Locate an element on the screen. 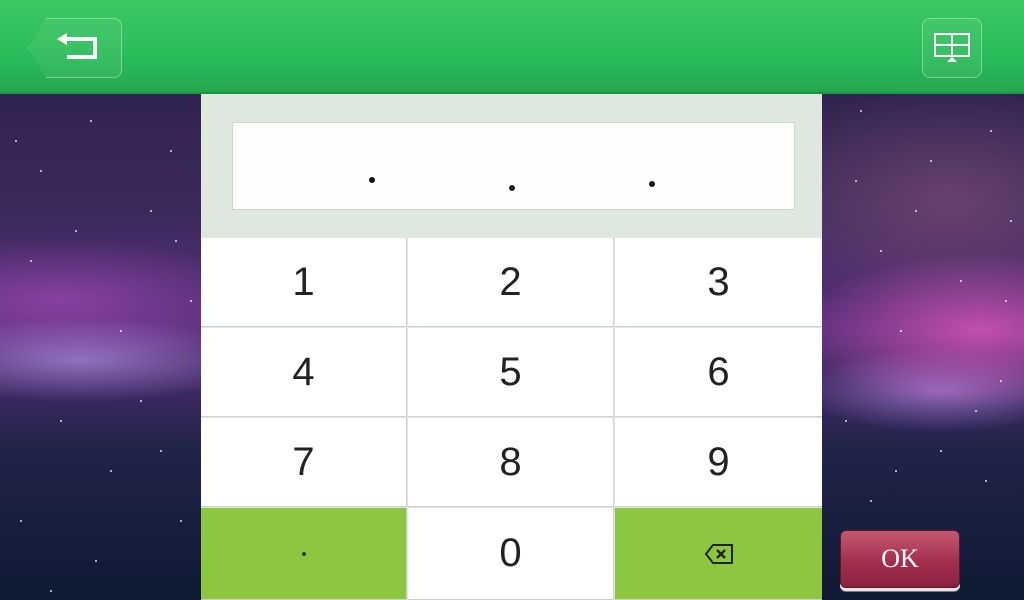 Image resolution: width=1024 pixels, height=600 pixels. display-layout-button is located at coordinates (952, 48).